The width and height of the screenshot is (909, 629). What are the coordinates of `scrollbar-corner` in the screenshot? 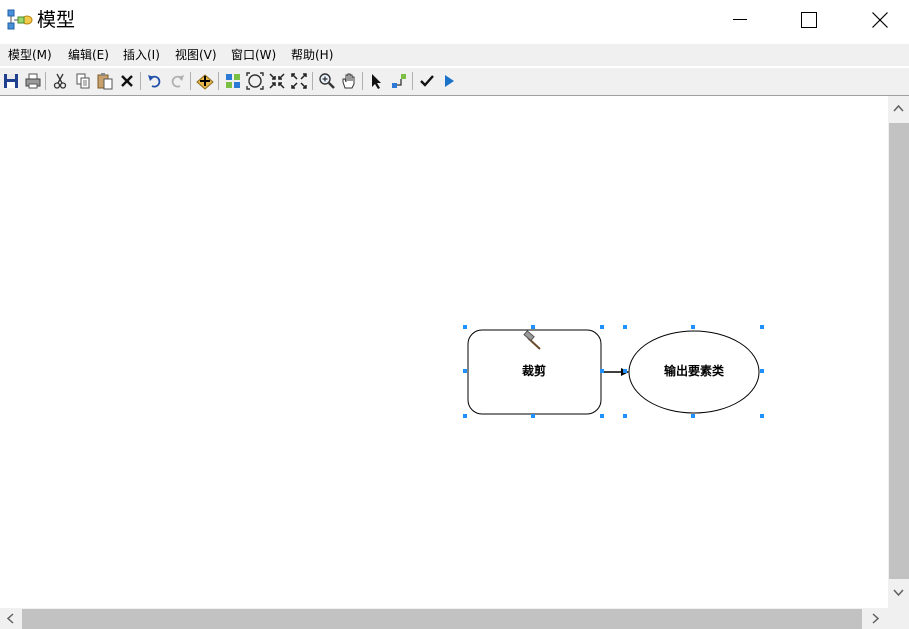 It's located at (898, 618).